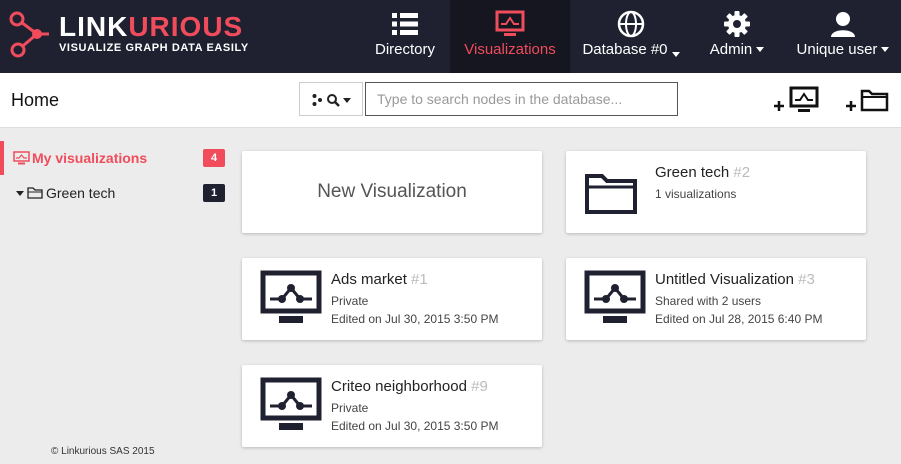 This screenshot has height=464, width=901. What do you see at coordinates (796, 99) in the screenshot?
I see `add-visualization-icon` at bounding box center [796, 99].